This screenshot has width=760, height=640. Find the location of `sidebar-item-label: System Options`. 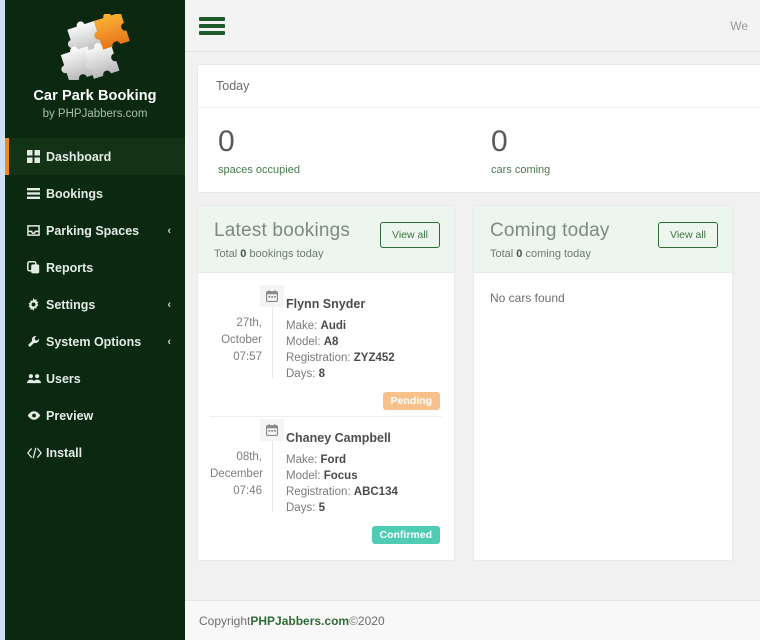

sidebar-item-label: System Options is located at coordinates (94, 341).